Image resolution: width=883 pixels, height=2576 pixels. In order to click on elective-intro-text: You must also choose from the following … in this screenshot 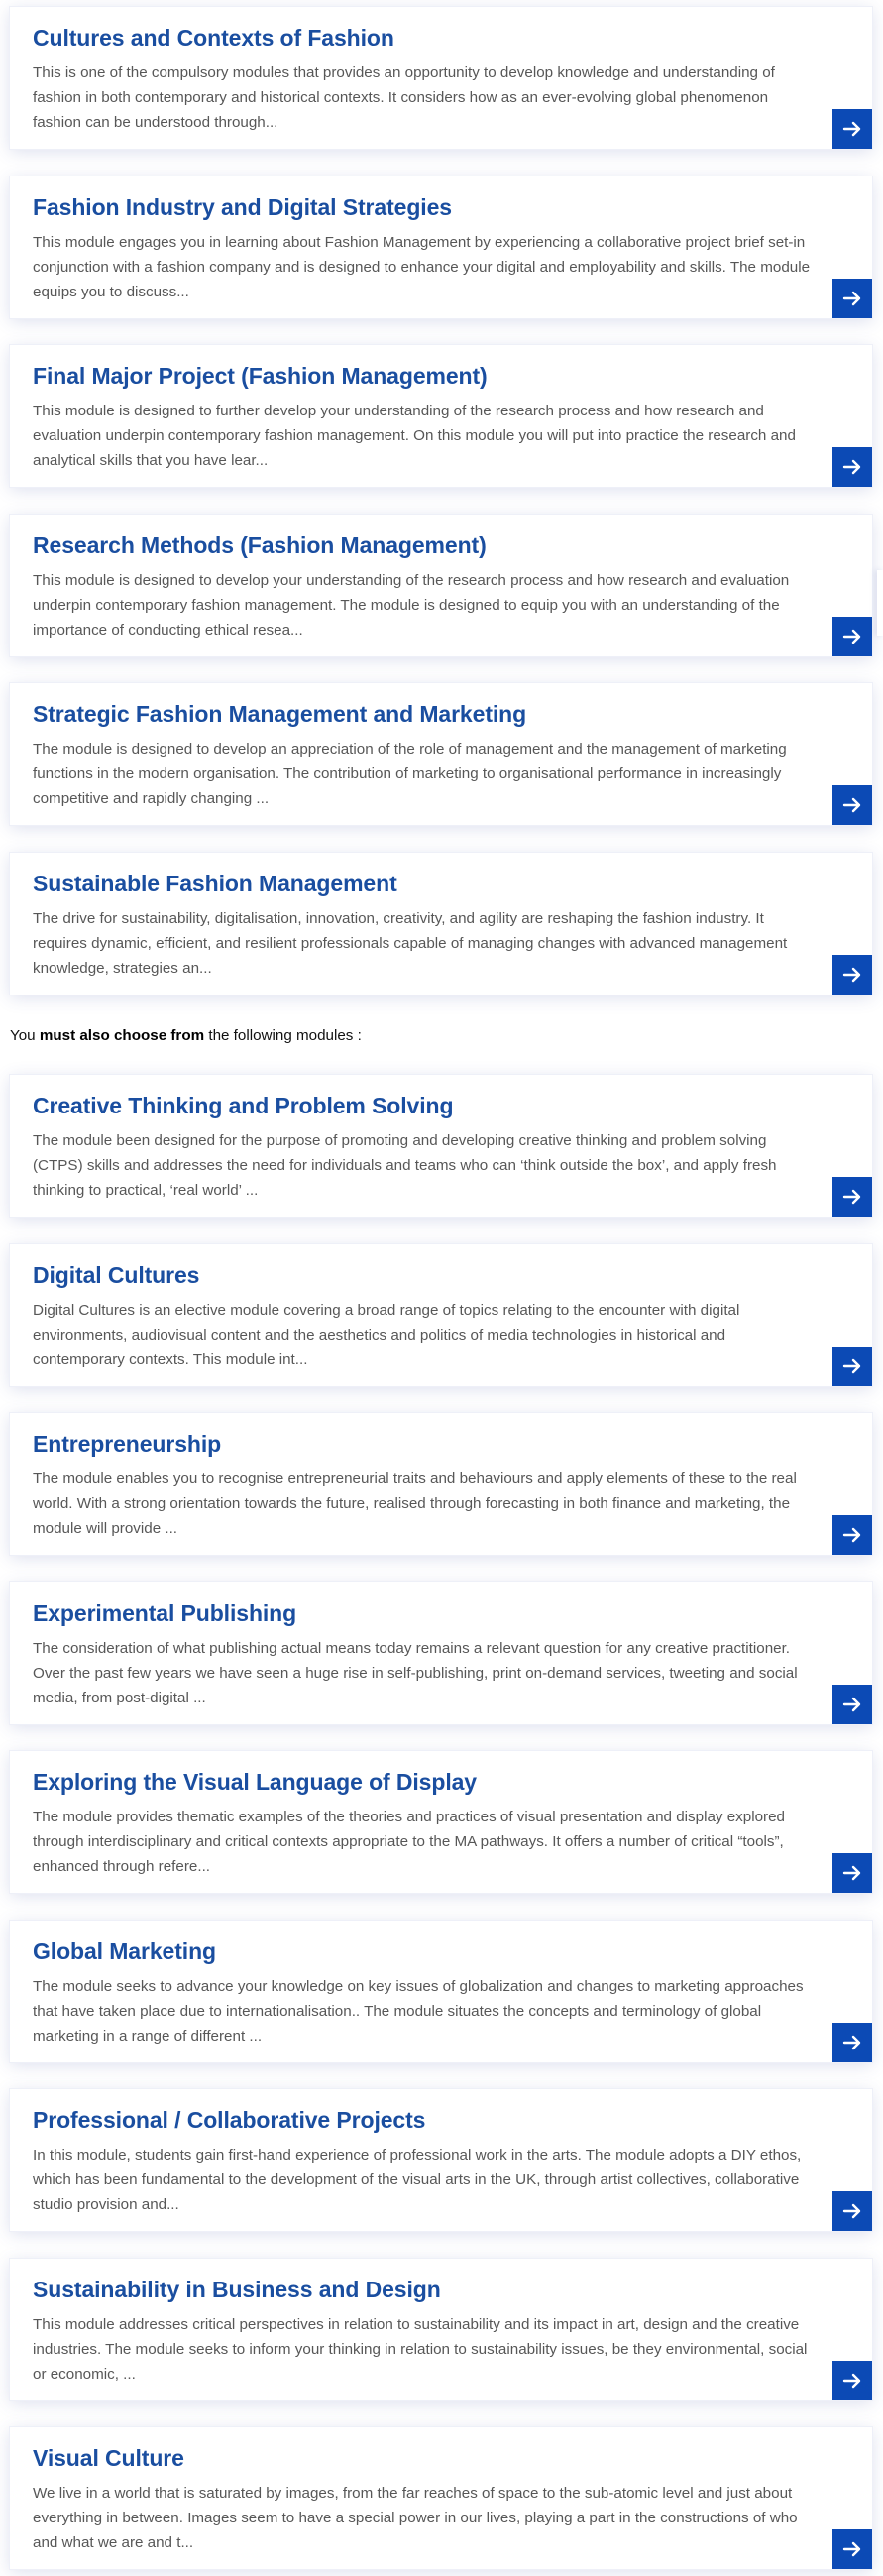, I will do `click(186, 1035)`.